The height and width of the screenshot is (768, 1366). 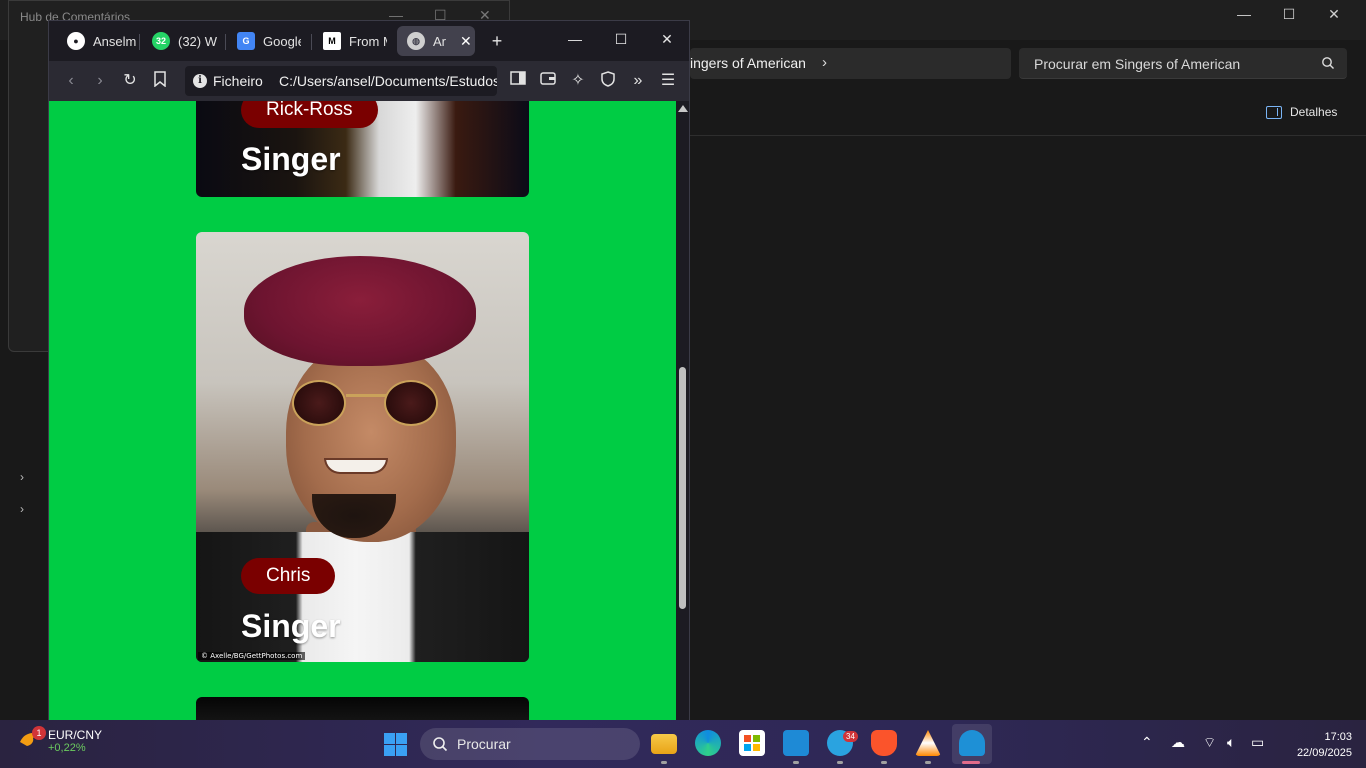 I want to click on tab-active-page: ◍ Ar ✕, so click(x=436, y=41).